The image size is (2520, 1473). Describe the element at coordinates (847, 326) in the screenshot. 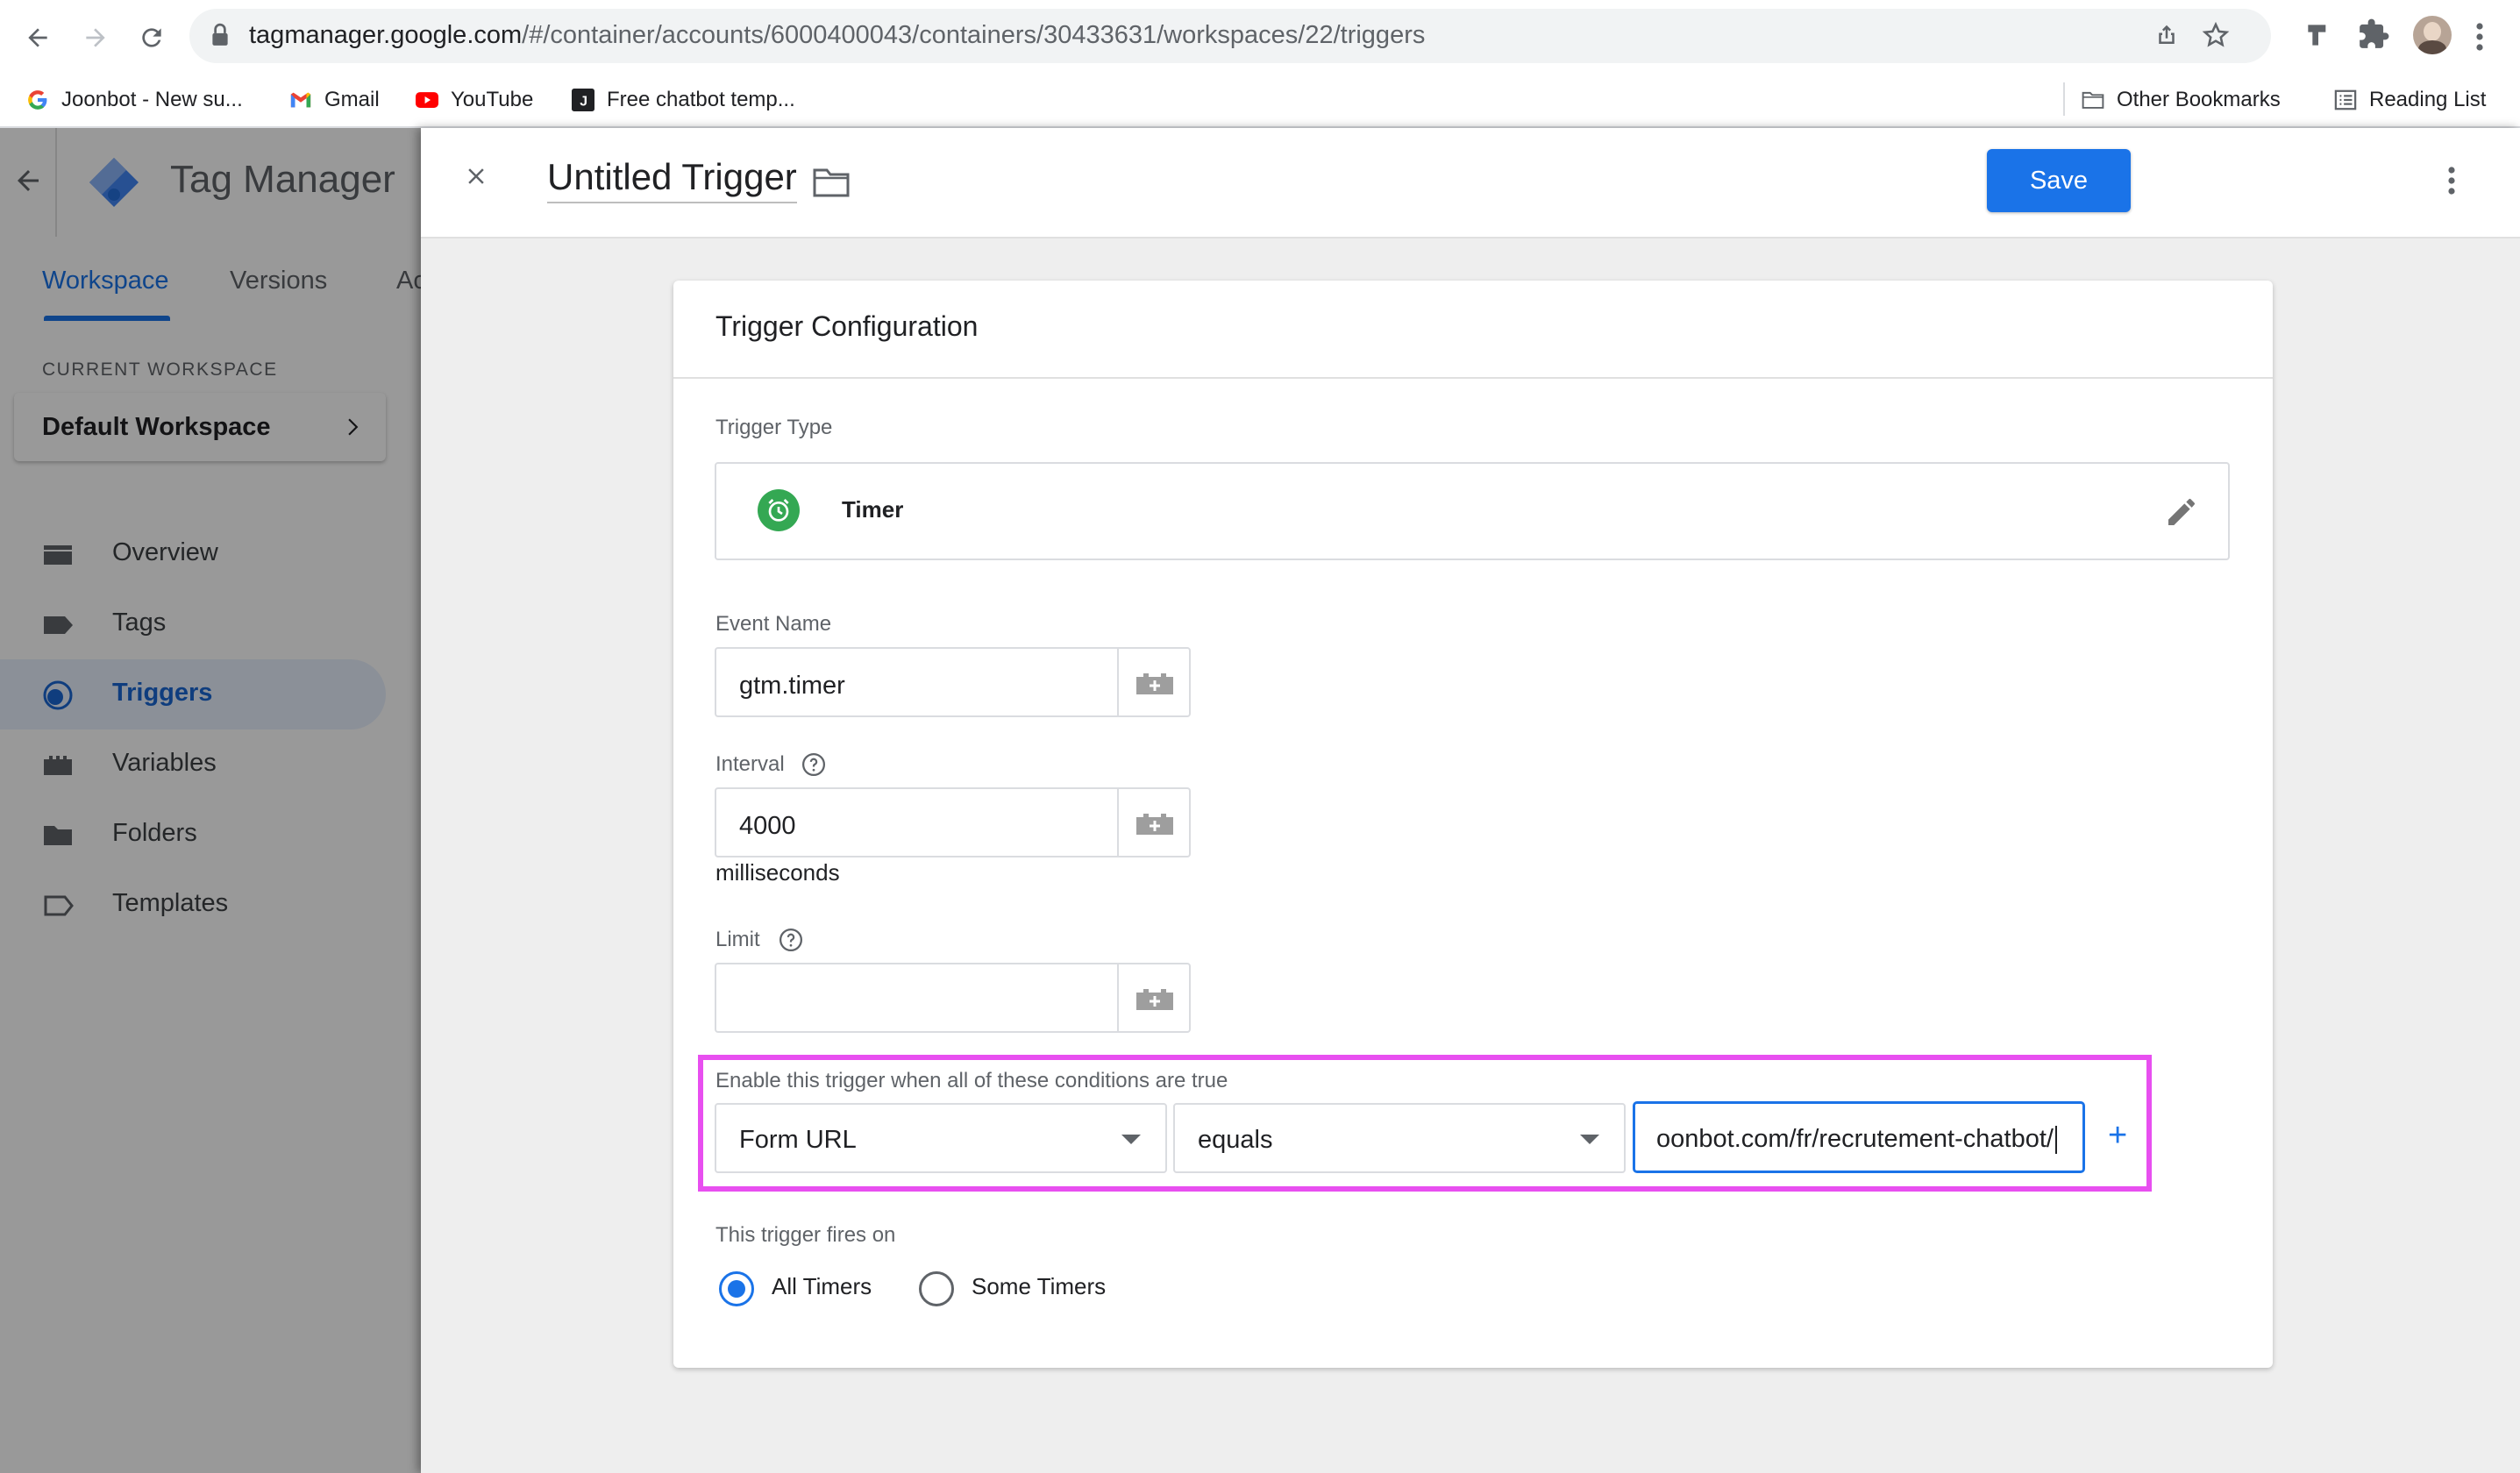

I see `card-title: Trigger Configuration` at that location.